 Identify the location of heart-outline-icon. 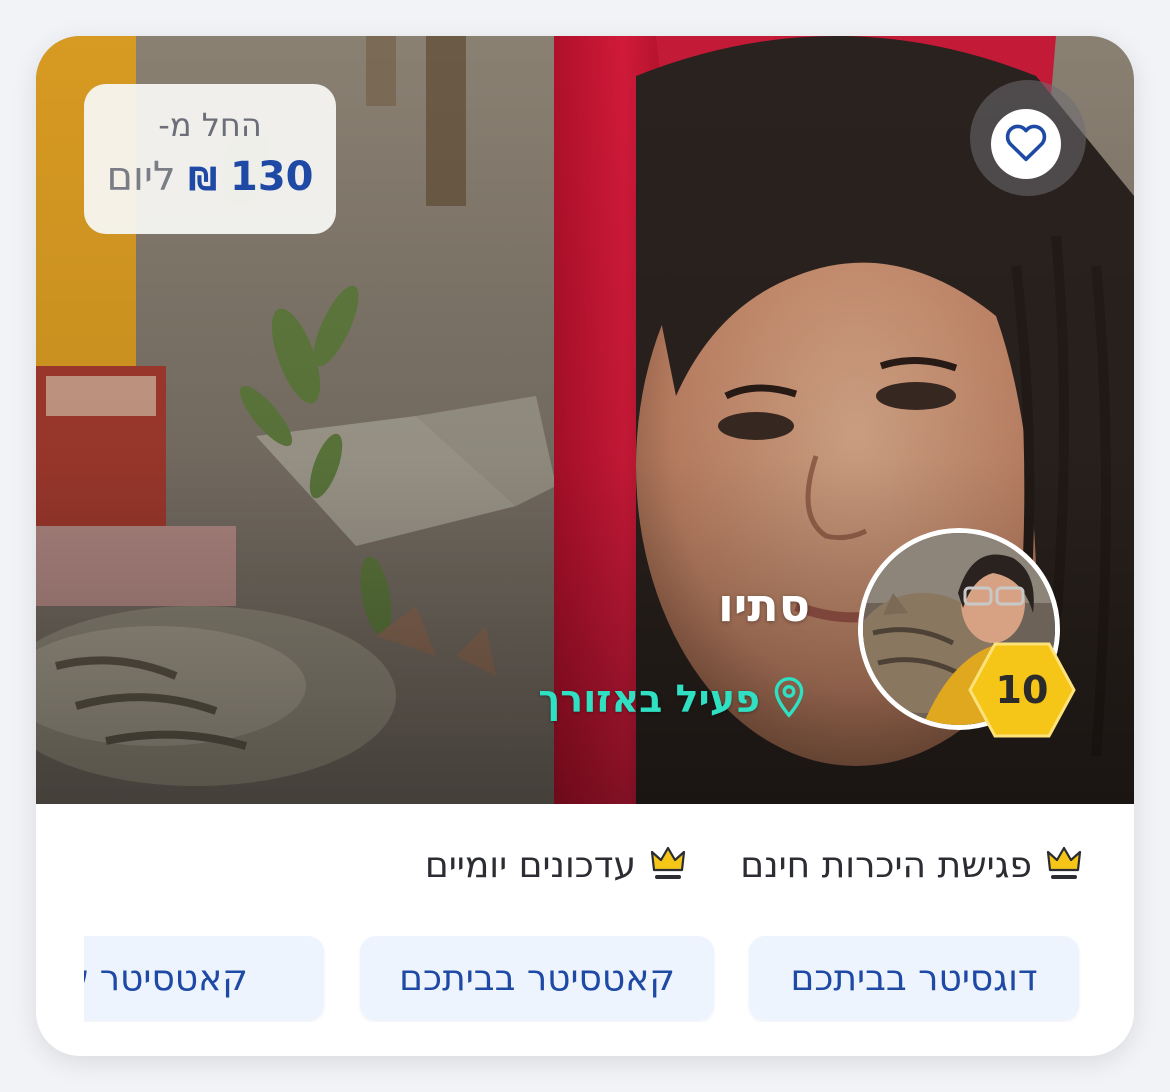
(1026, 144).